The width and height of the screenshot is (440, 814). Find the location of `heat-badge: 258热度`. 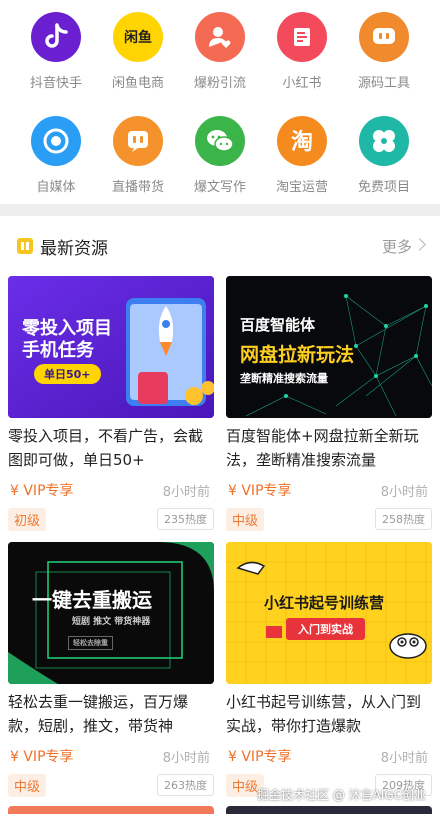

heat-badge: 258热度 is located at coordinates (403, 519).